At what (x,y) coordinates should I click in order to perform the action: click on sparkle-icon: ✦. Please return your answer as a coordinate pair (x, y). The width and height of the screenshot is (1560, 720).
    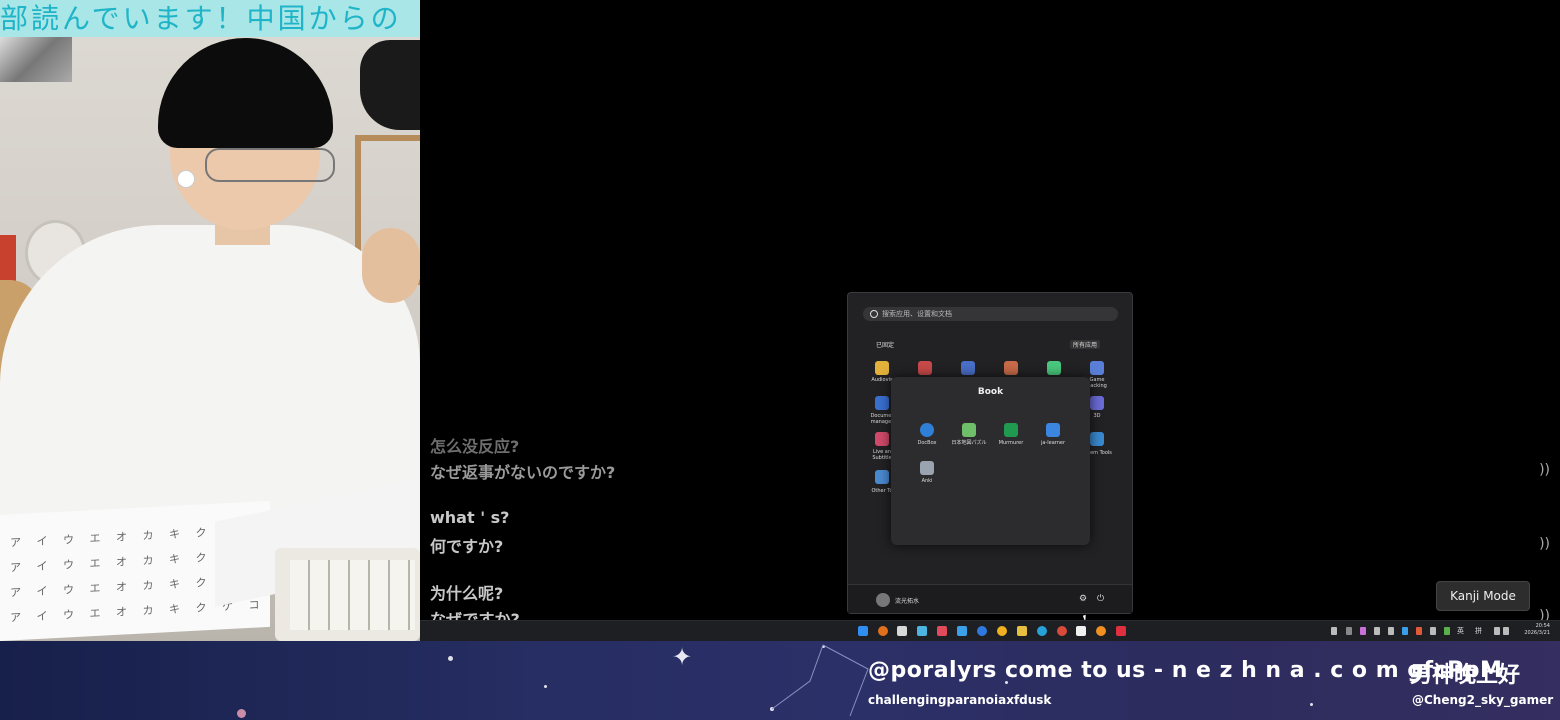
    Looking at the image, I should click on (682, 657).